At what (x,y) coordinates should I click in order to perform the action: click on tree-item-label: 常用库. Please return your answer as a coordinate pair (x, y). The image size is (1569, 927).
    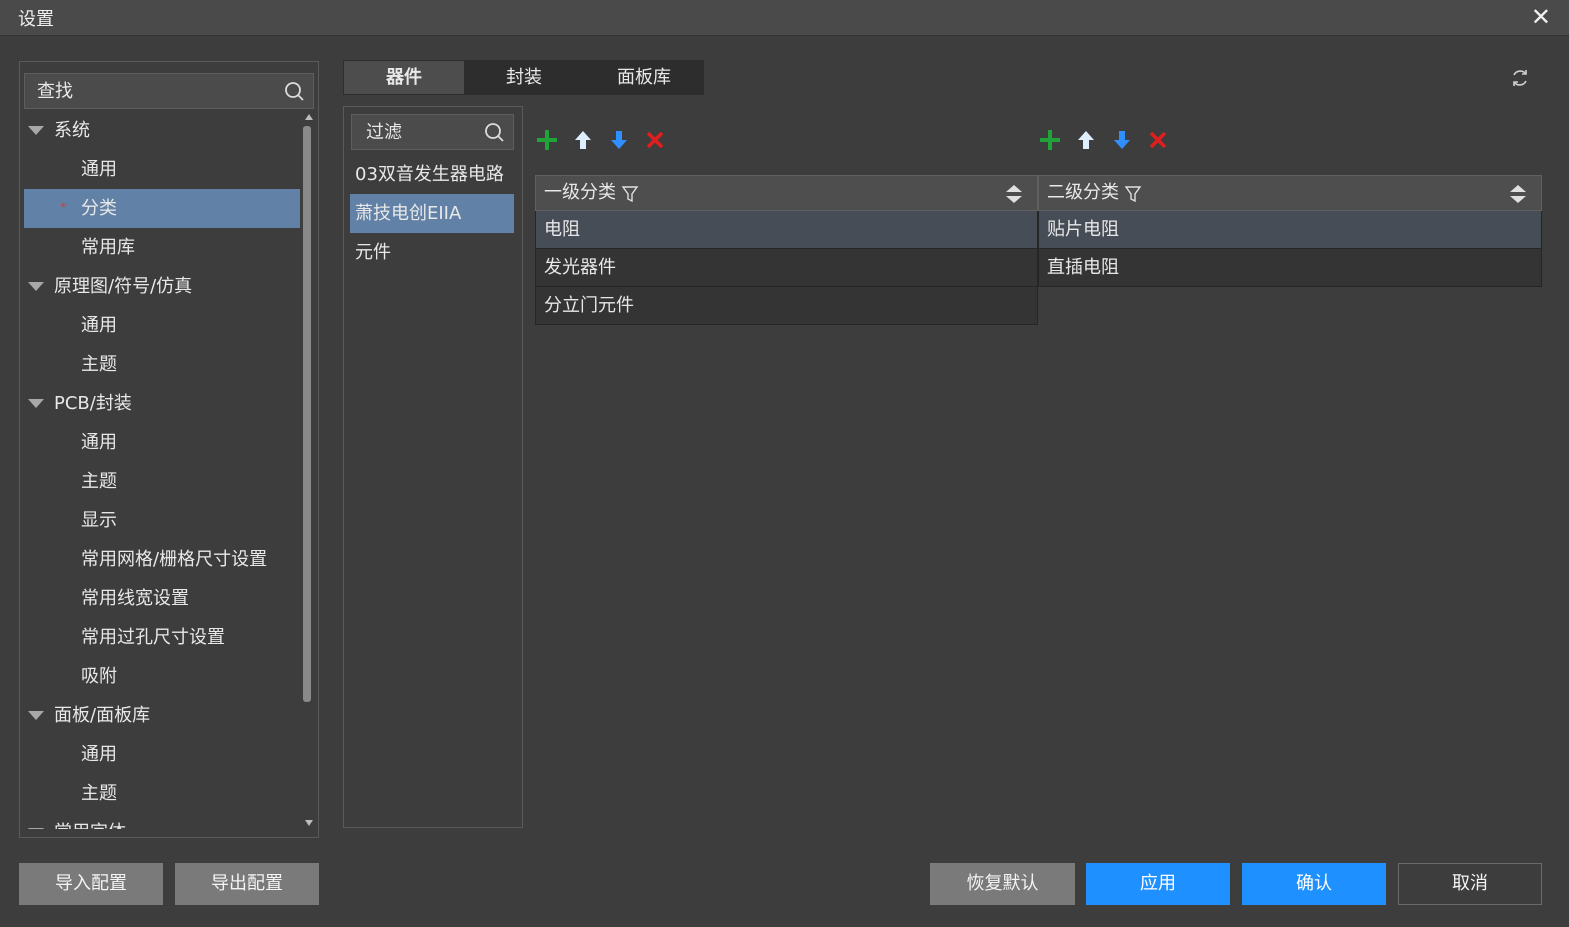
    Looking at the image, I should click on (108, 247).